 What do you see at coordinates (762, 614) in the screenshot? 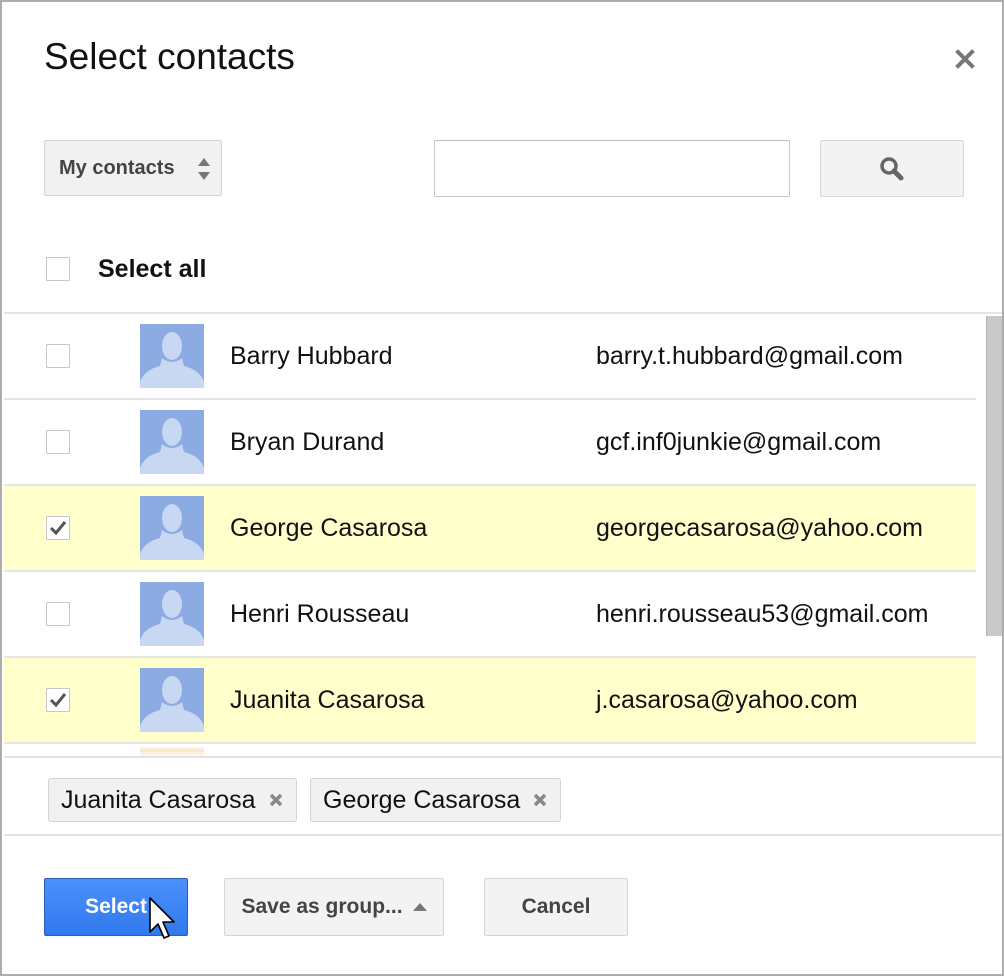
I see `contact-email: henri.rousseau53@gmail.com` at bounding box center [762, 614].